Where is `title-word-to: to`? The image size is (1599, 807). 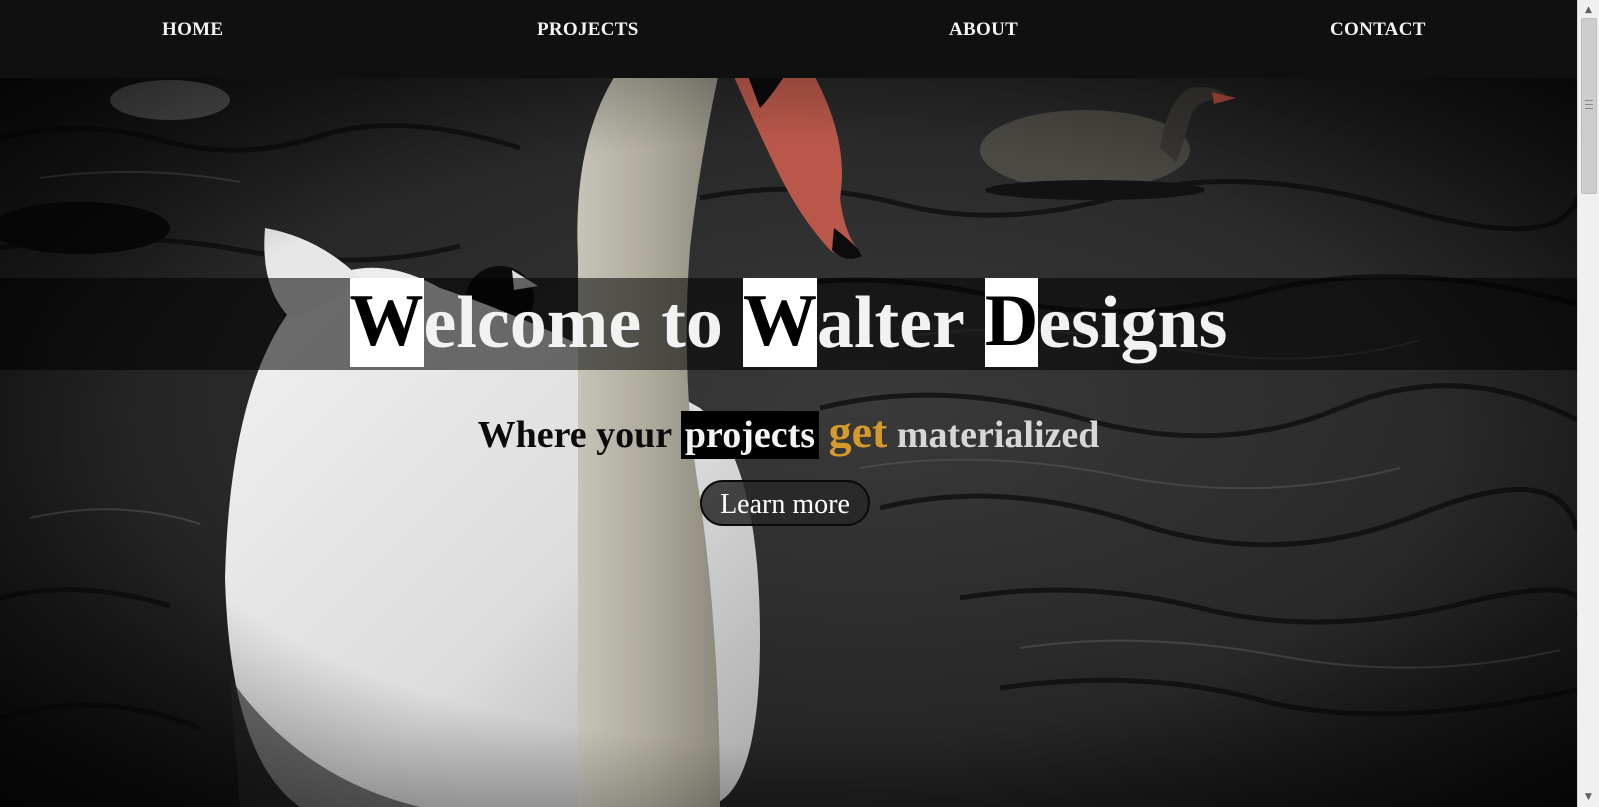
title-word-to: to is located at coordinates (692, 323).